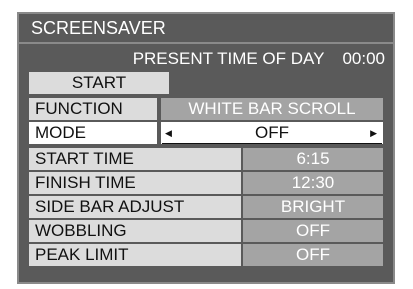 This screenshot has width=413, height=289. I want to click on present-time-label: PRESENT TIME OF DAY, so click(228, 58).